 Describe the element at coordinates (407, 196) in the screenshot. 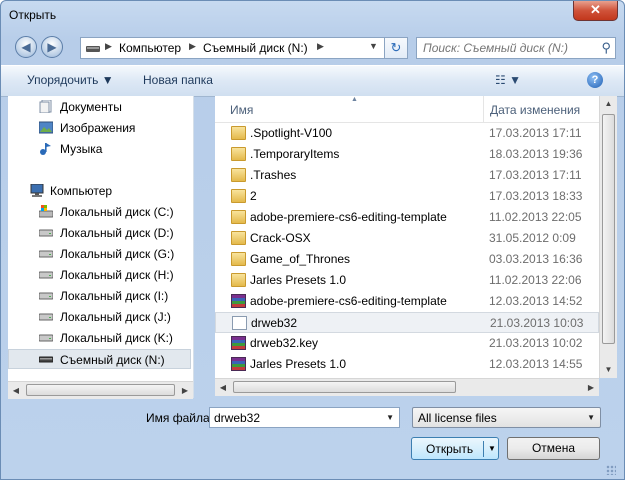

I see `file-row: 2 17.03.2013 18:33` at that location.